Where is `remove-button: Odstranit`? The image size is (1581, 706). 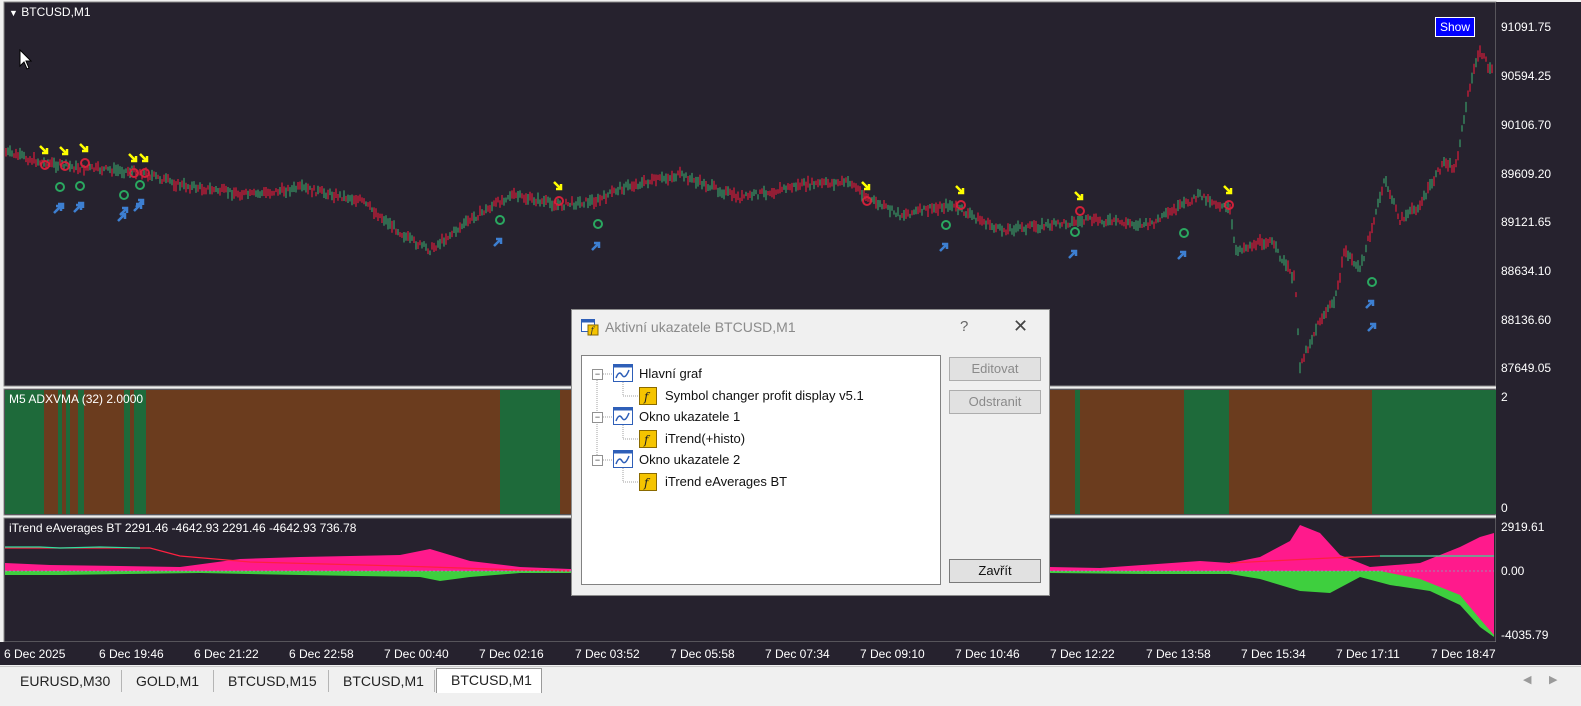 remove-button: Odstranit is located at coordinates (995, 402).